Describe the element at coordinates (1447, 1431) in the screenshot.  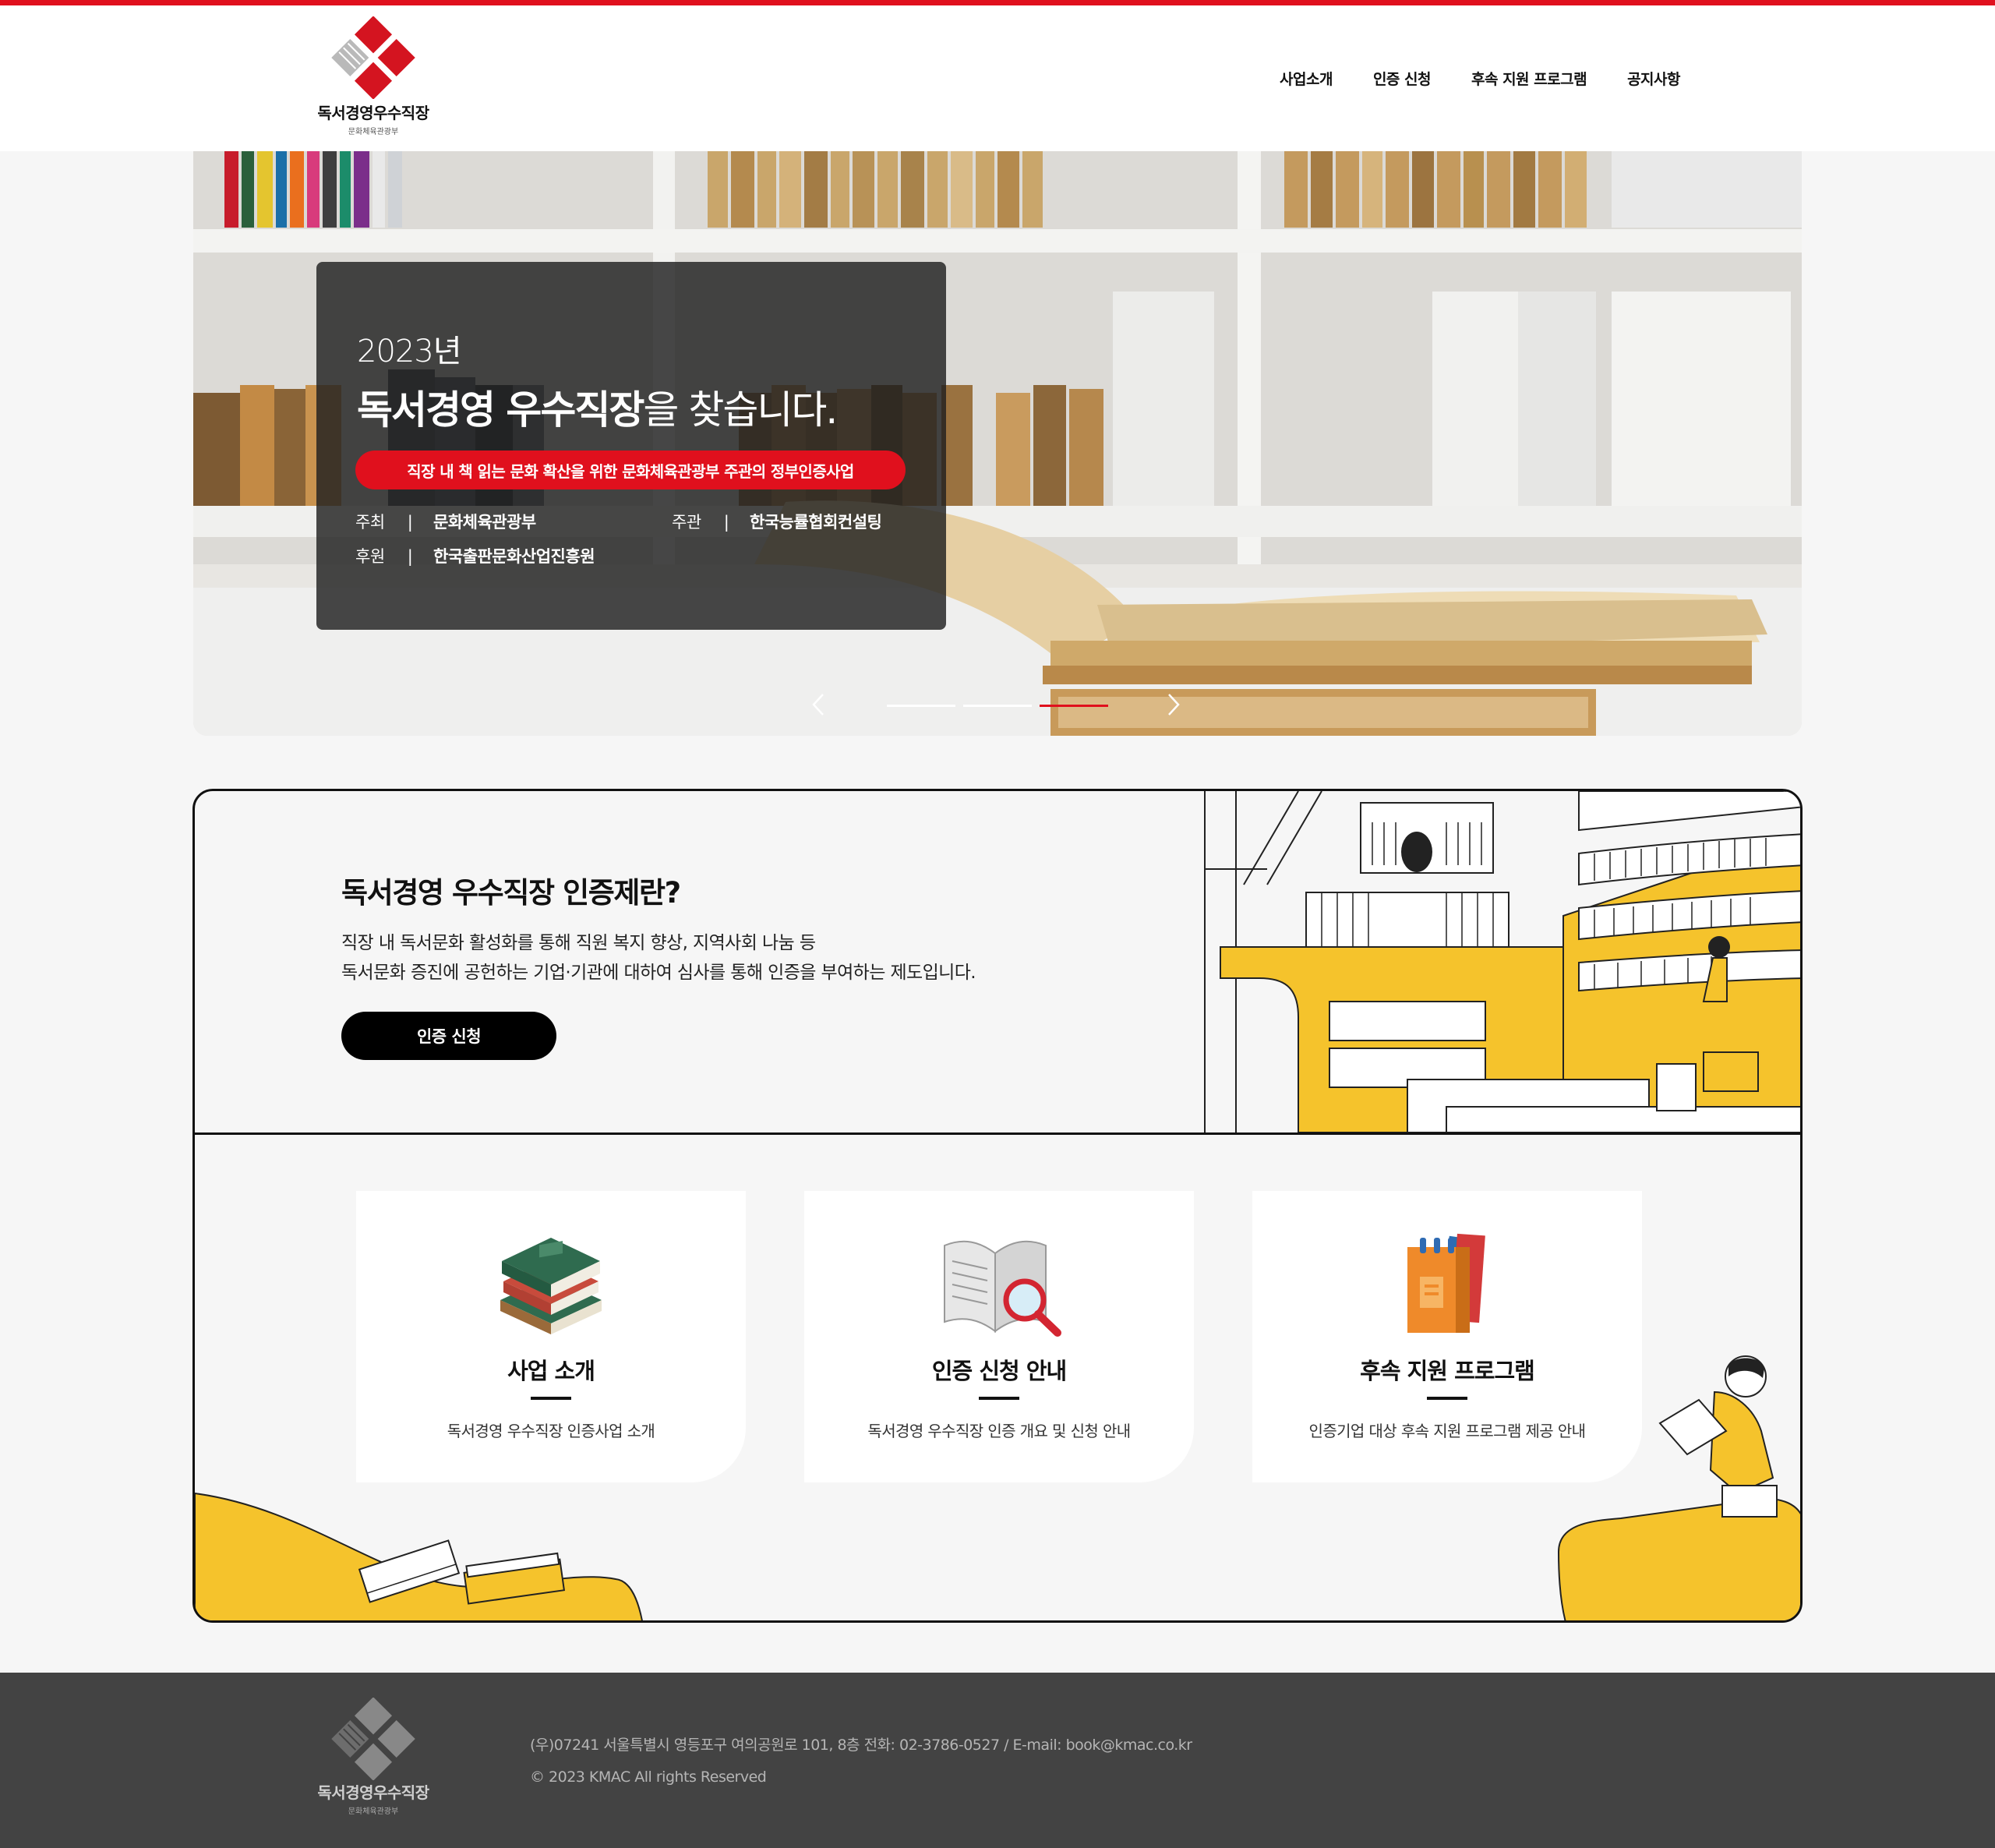
I see `card-description: 인증기업 대상 후속 지원 프로그램 제공 안내` at that location.